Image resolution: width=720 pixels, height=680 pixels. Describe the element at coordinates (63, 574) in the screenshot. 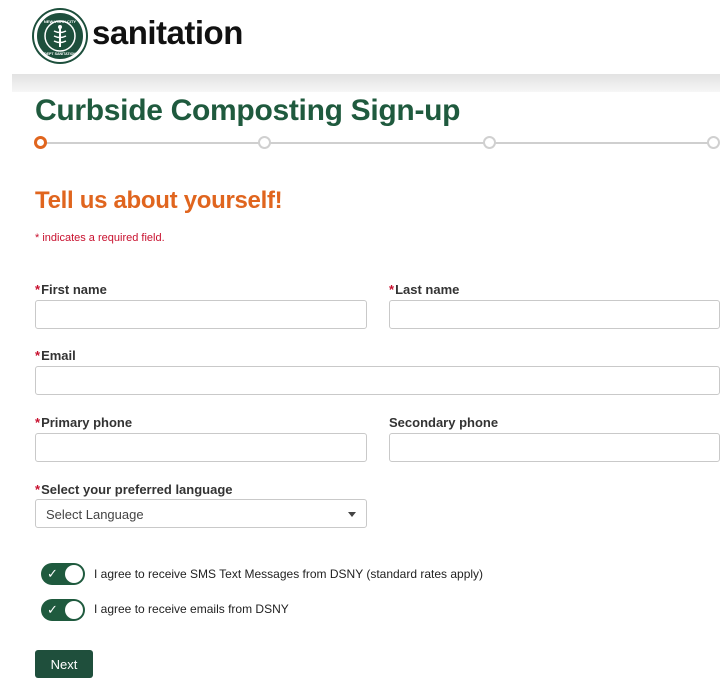

I see `sms-consent-toggle: ✓` at that location.